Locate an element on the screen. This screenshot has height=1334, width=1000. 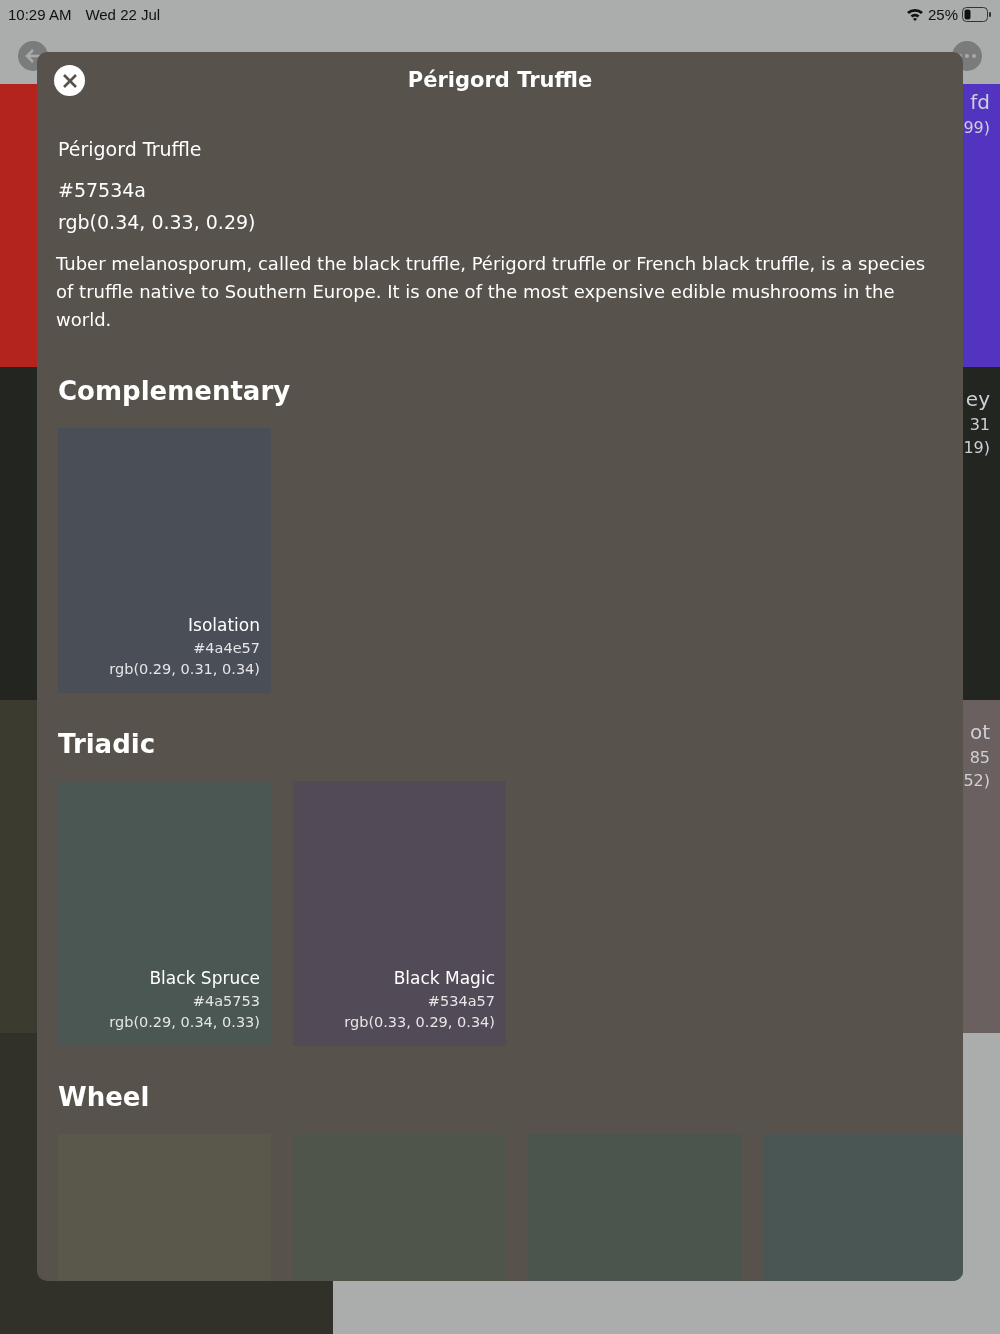
tile-text: fd is located at coordinates (980, 102).